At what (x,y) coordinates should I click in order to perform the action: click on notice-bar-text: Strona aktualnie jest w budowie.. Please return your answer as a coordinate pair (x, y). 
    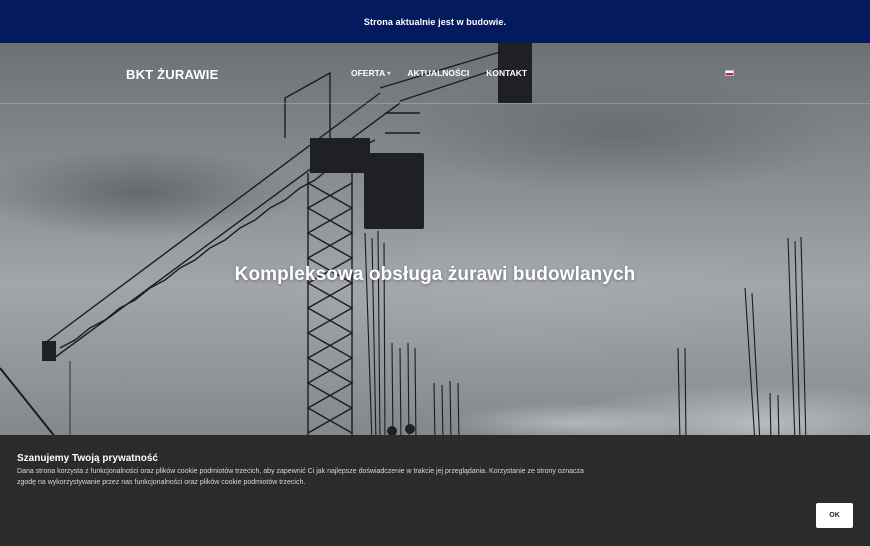
    Looking at the image, I should click on (435, 21).